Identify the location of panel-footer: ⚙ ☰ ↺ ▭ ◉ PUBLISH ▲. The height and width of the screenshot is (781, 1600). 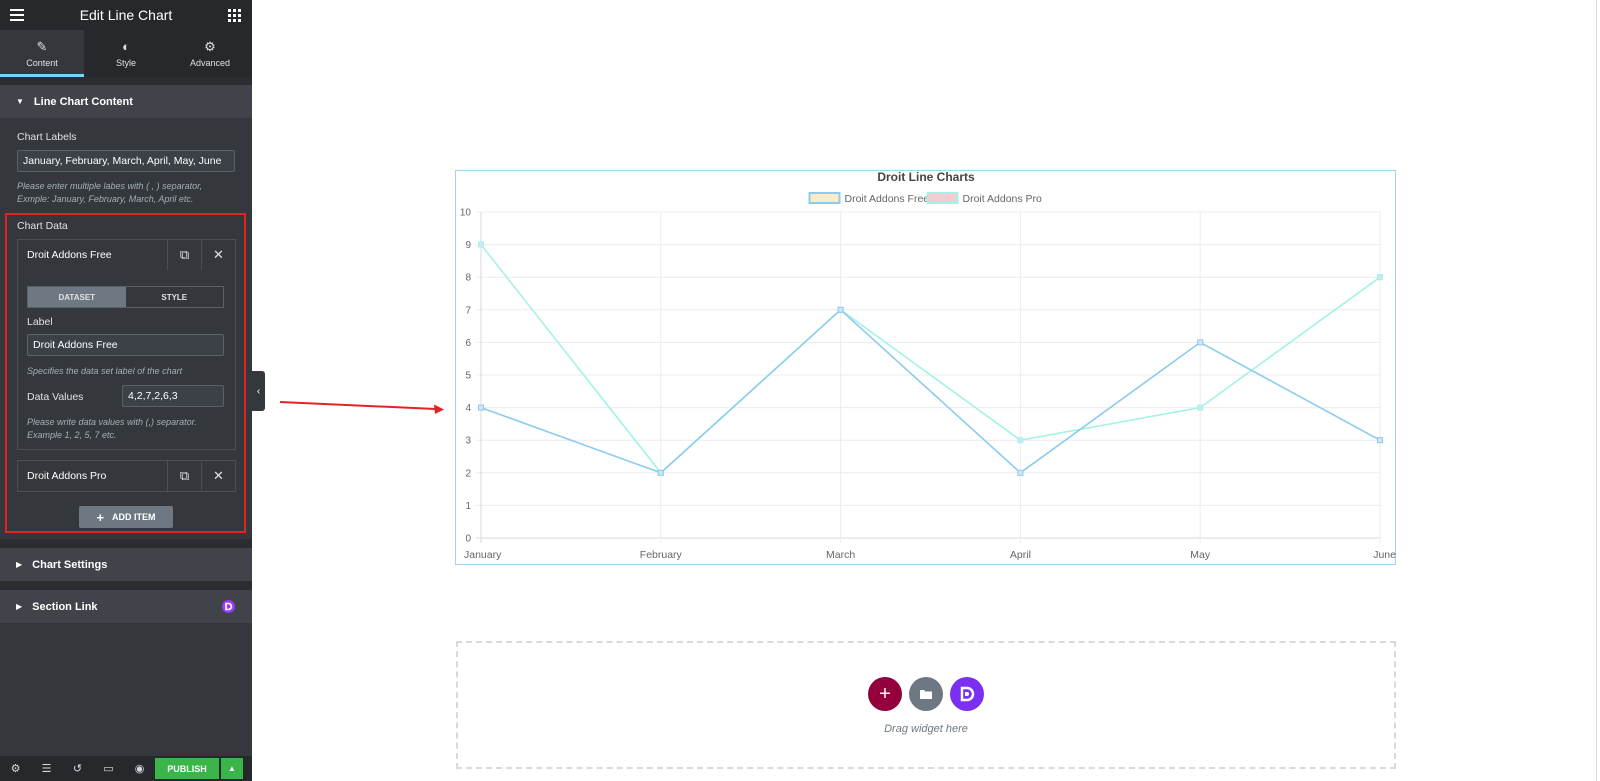
(126, 768).